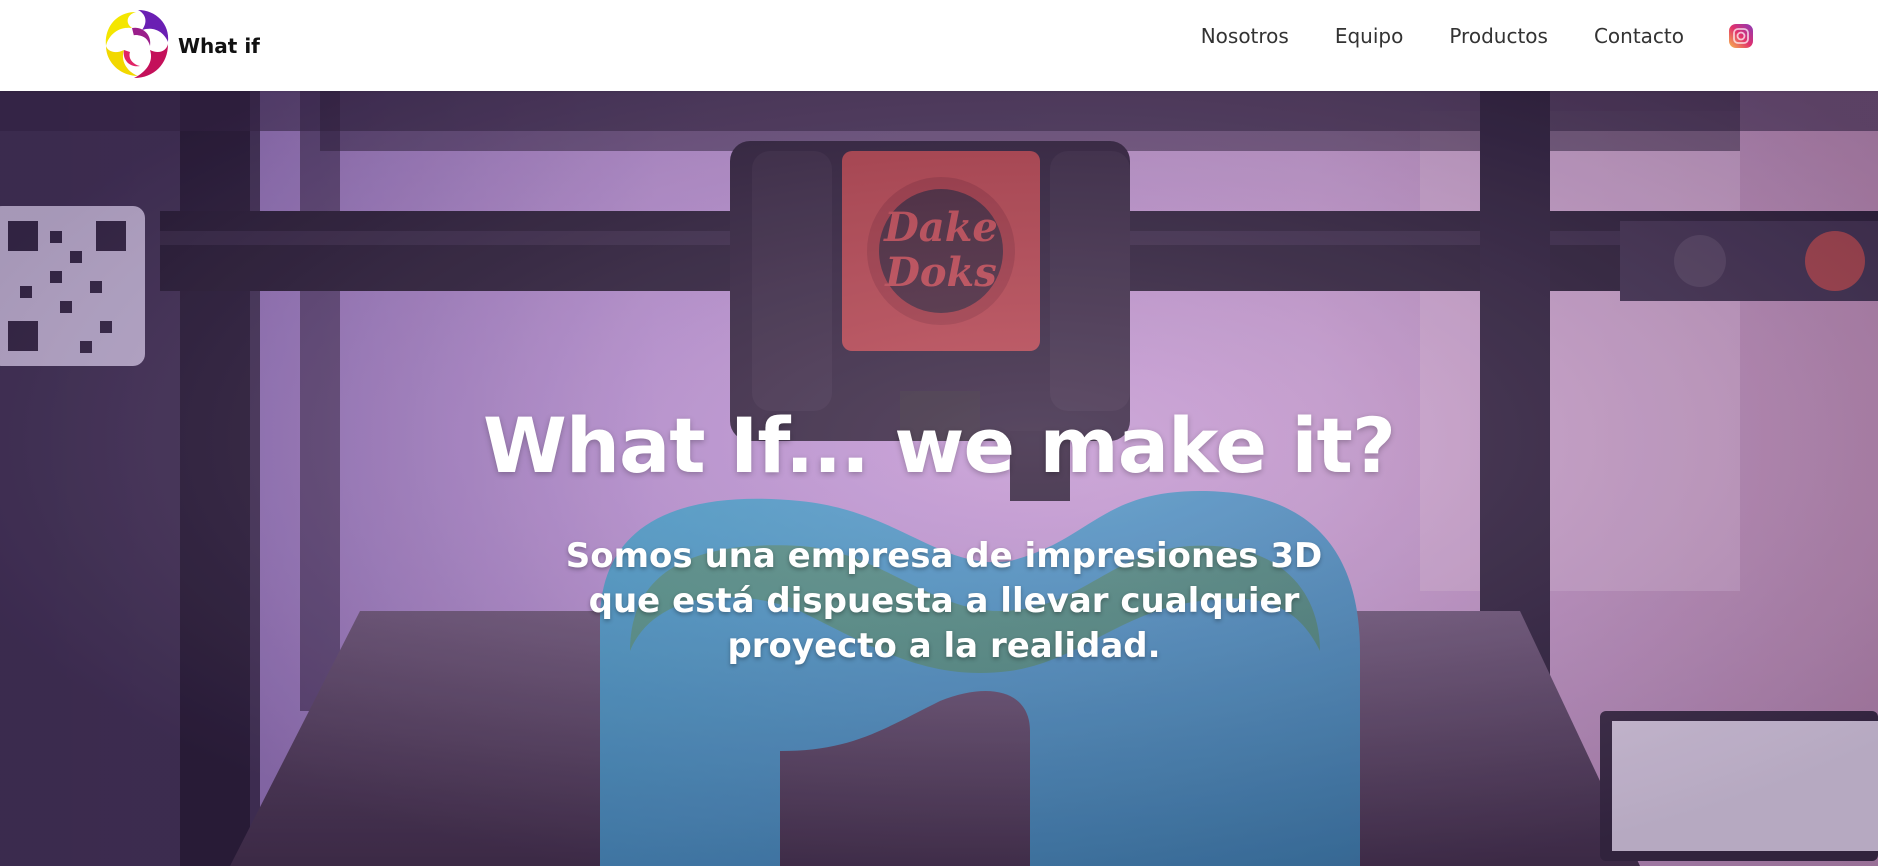 This screenshot has width=1878, height=866. Describe the element at coordinates (137, 44) in the screenshot. I see `swirl-logo-icon` at that location.